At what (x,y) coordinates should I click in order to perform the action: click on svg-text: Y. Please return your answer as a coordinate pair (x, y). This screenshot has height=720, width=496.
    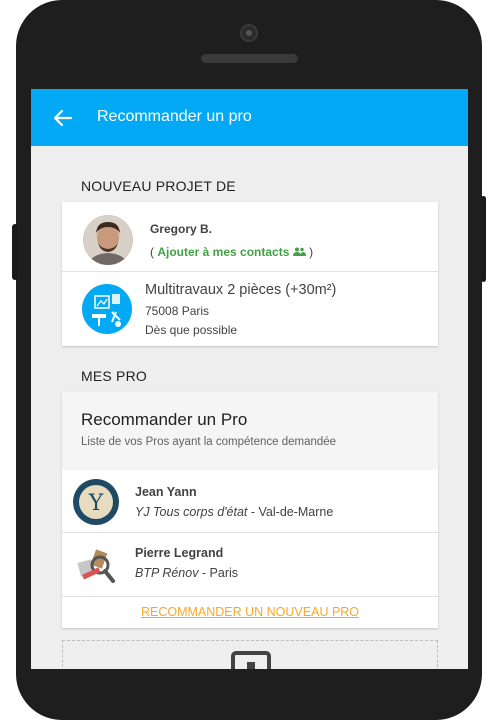
    Looking at the image, I should click on (96, 503).